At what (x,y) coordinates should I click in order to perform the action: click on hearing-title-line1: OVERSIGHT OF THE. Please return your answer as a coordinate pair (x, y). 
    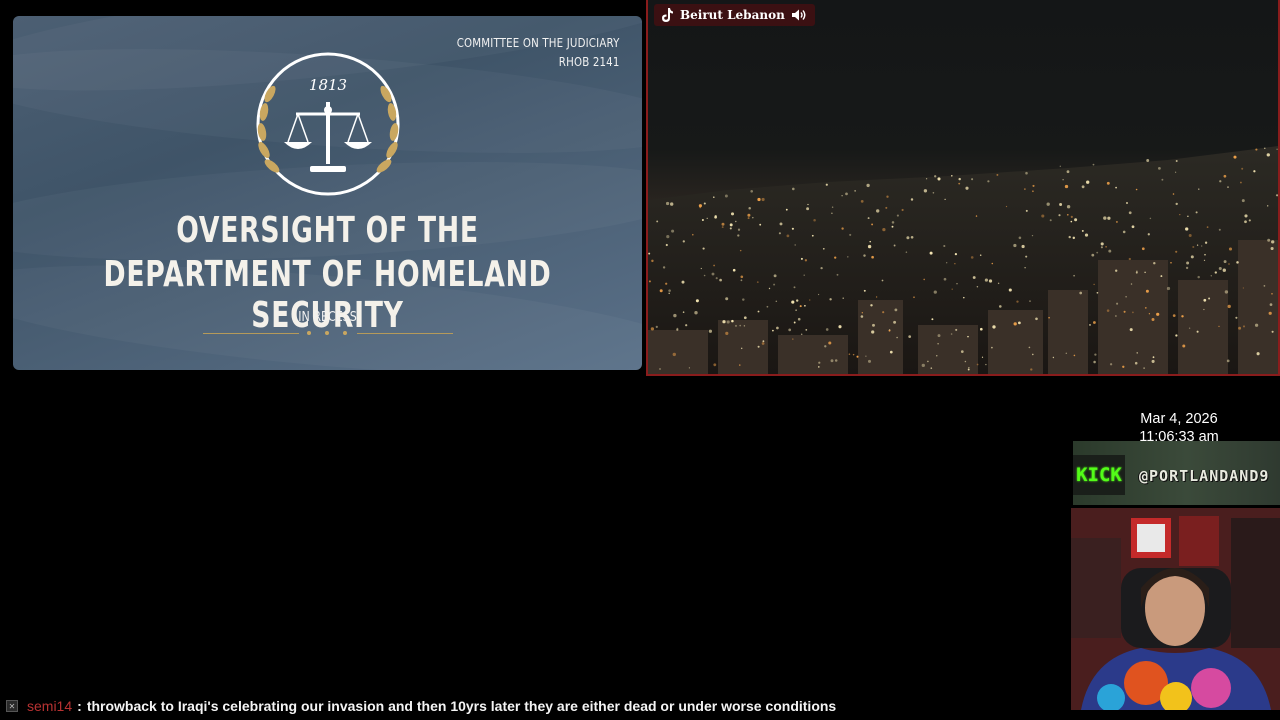
    Looking at the image, I should click on (327, 230).